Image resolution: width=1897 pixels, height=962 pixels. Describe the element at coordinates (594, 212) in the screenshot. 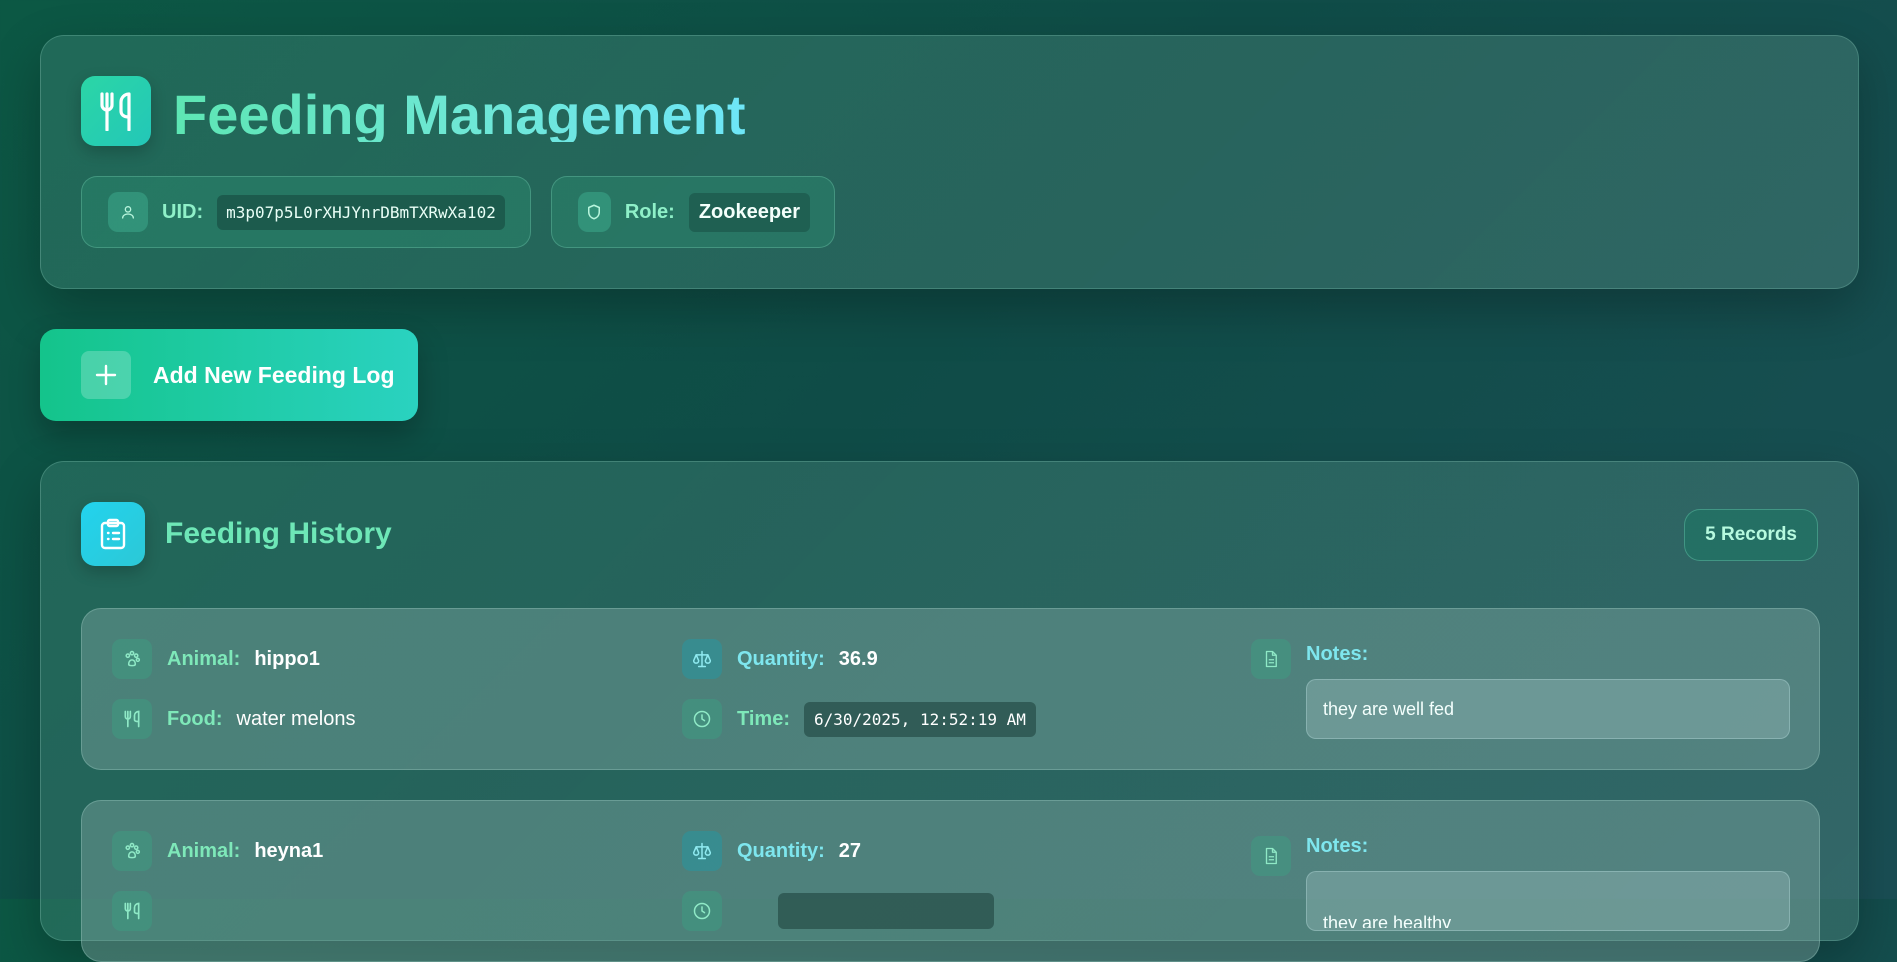

I see `shield-icon` at that location.